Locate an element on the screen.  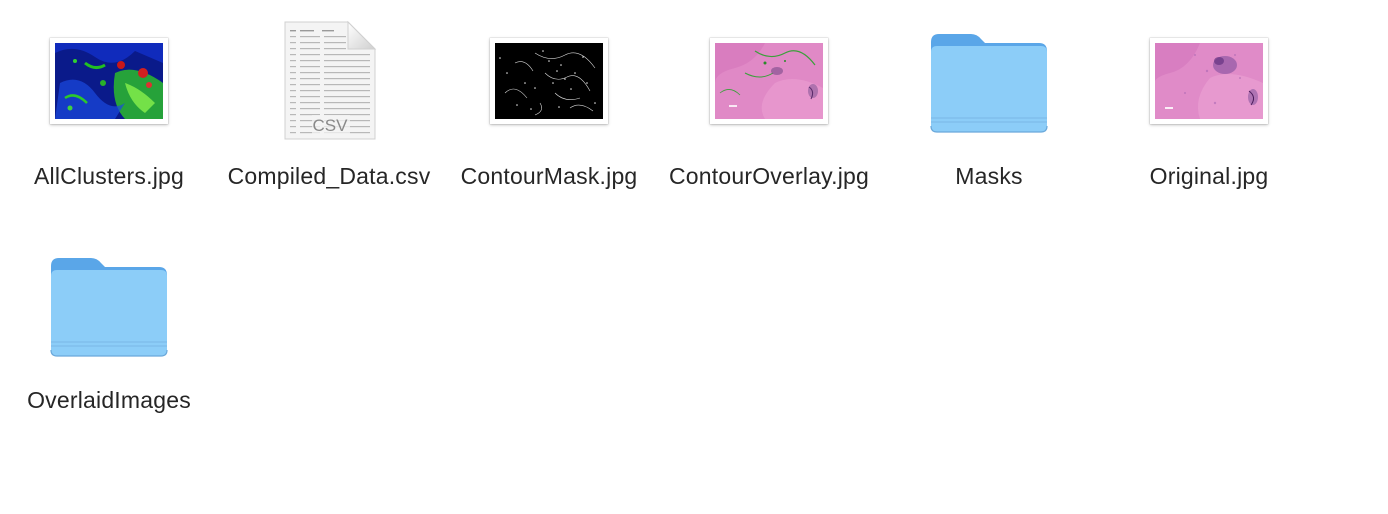
file-item-masks: Masks is located at coordinates (989, 105).